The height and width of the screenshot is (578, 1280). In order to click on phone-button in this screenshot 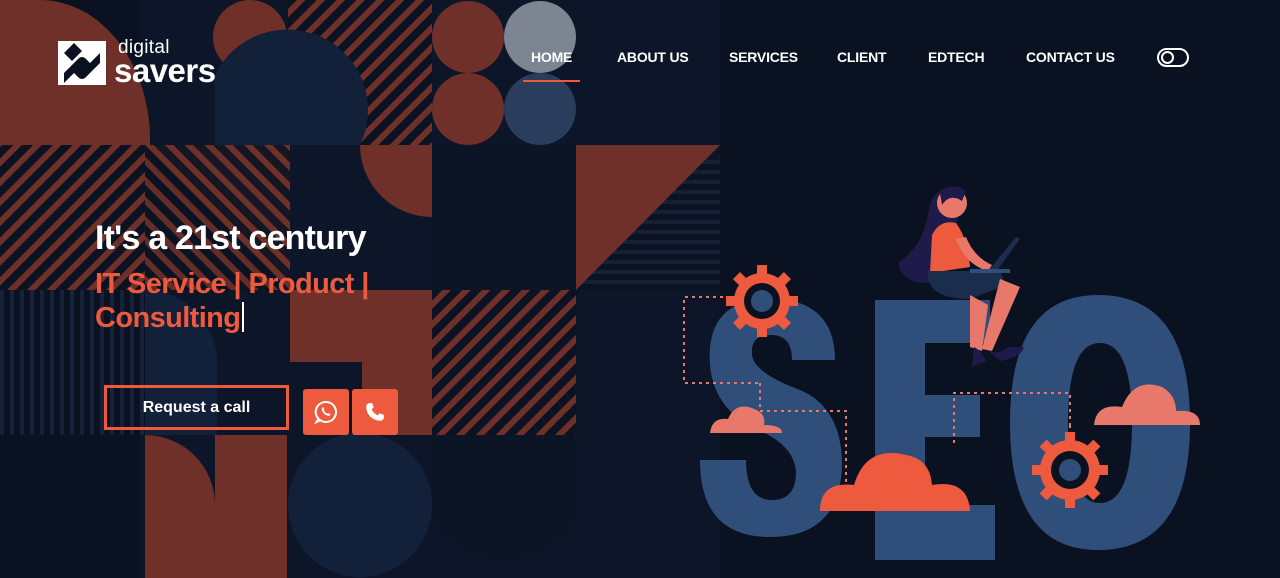, I will do `click(375, 412)`.